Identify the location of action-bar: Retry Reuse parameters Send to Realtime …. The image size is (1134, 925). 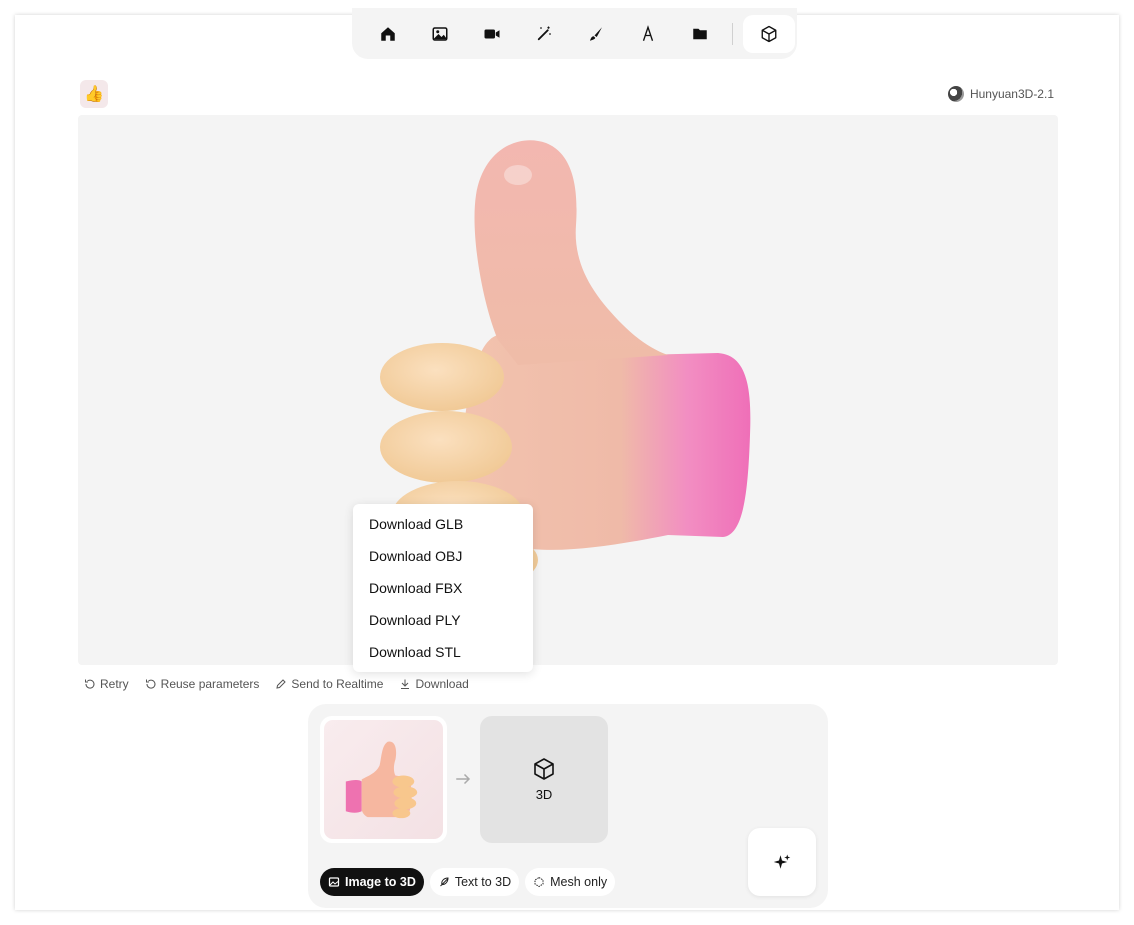
(276, 684).